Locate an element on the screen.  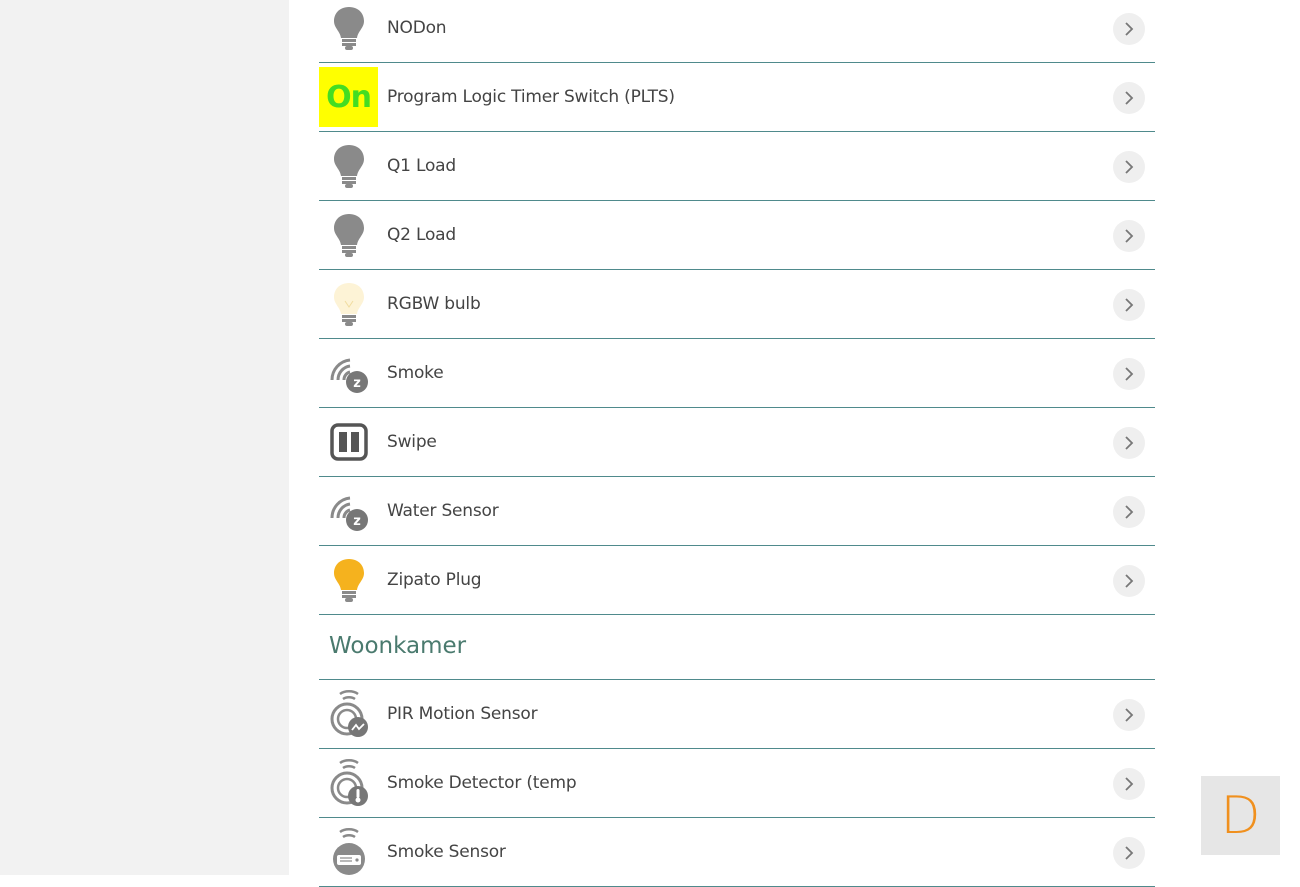
swipe-panel-icon is located at coordinates (348, 442).